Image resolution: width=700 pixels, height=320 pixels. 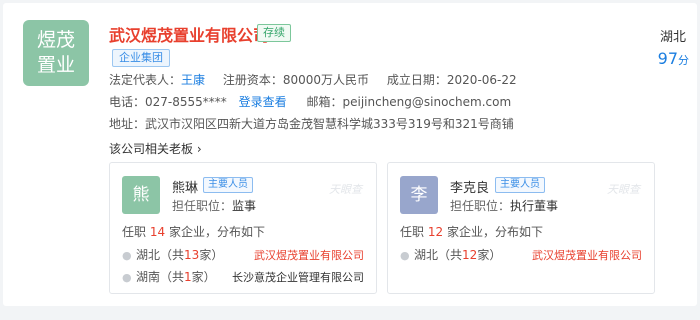 What do you see at coordinates (426, 102) in the screenshot?
I see `email-value: peijincheng@sinochem.com` at bounding box center [426, 102].